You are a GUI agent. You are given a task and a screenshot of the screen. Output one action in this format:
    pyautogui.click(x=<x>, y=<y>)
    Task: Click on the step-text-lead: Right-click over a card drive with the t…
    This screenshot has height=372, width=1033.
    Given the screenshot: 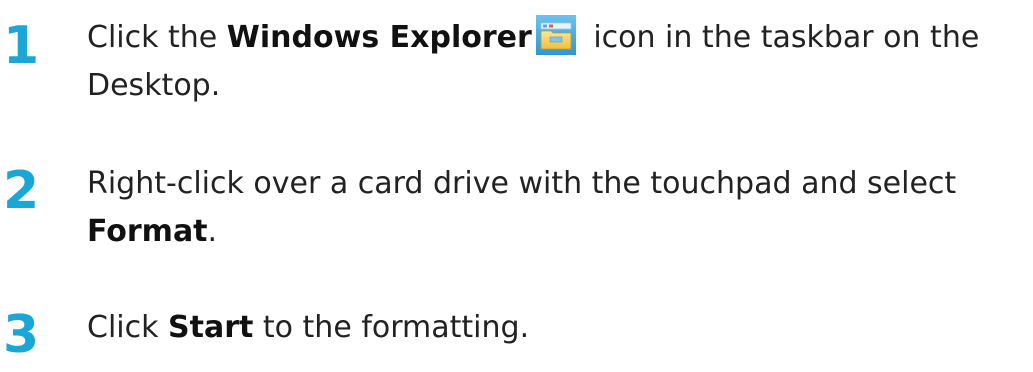 What is the action you would take?
    pyautogui.click(x=522, y=183)
    